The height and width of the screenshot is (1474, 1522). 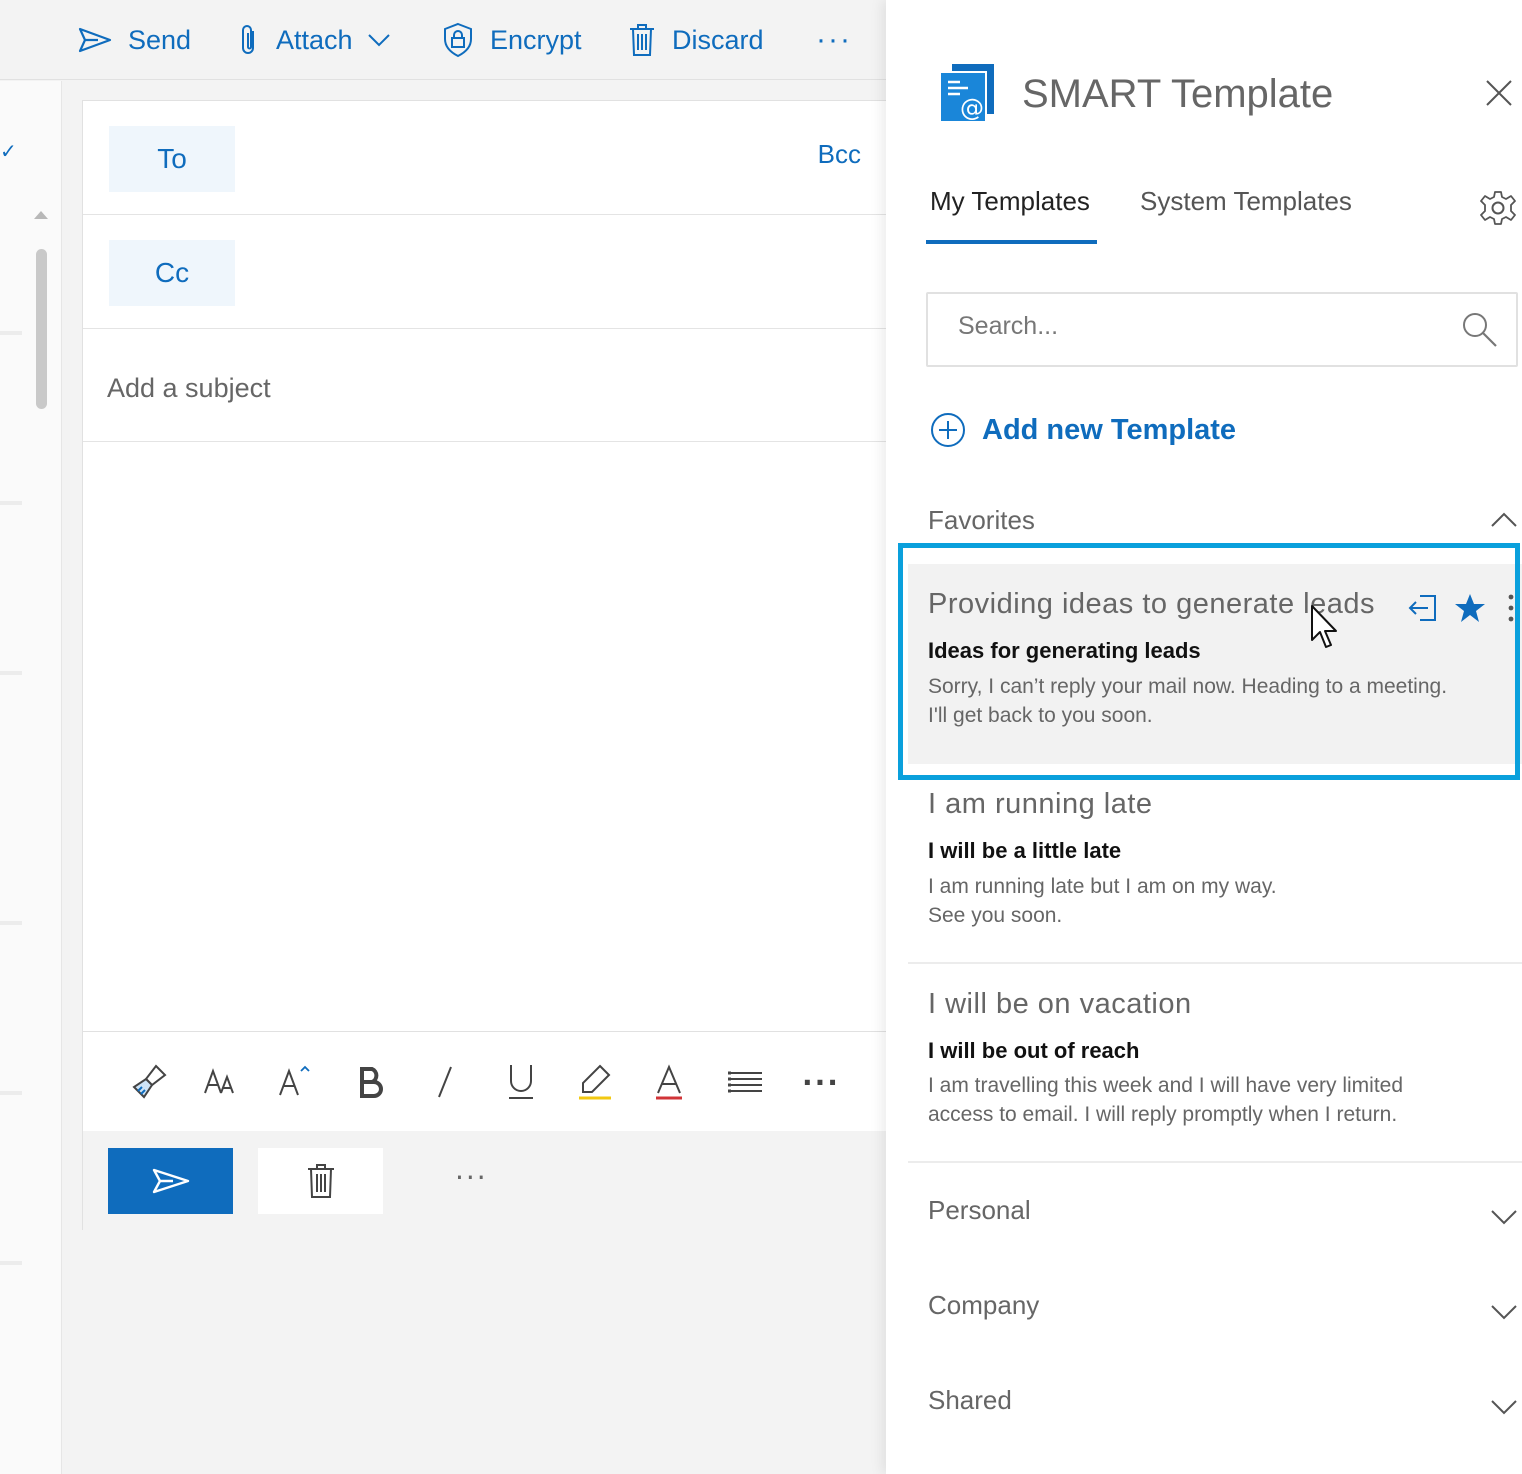 I want to click on send-button, so click(x=170, y=1181).